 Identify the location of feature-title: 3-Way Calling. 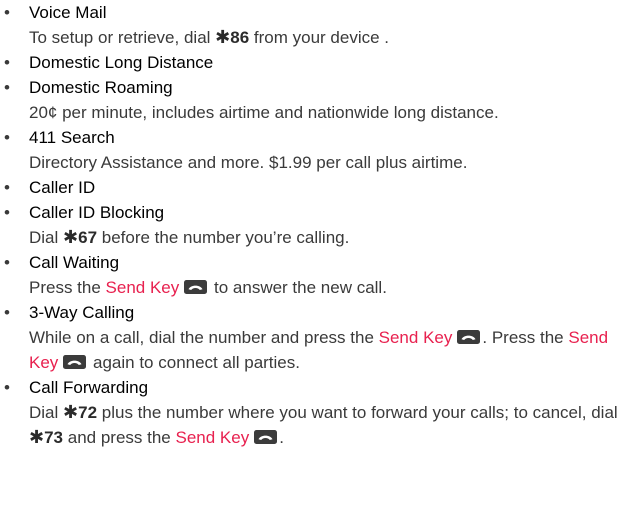
(82, 312).